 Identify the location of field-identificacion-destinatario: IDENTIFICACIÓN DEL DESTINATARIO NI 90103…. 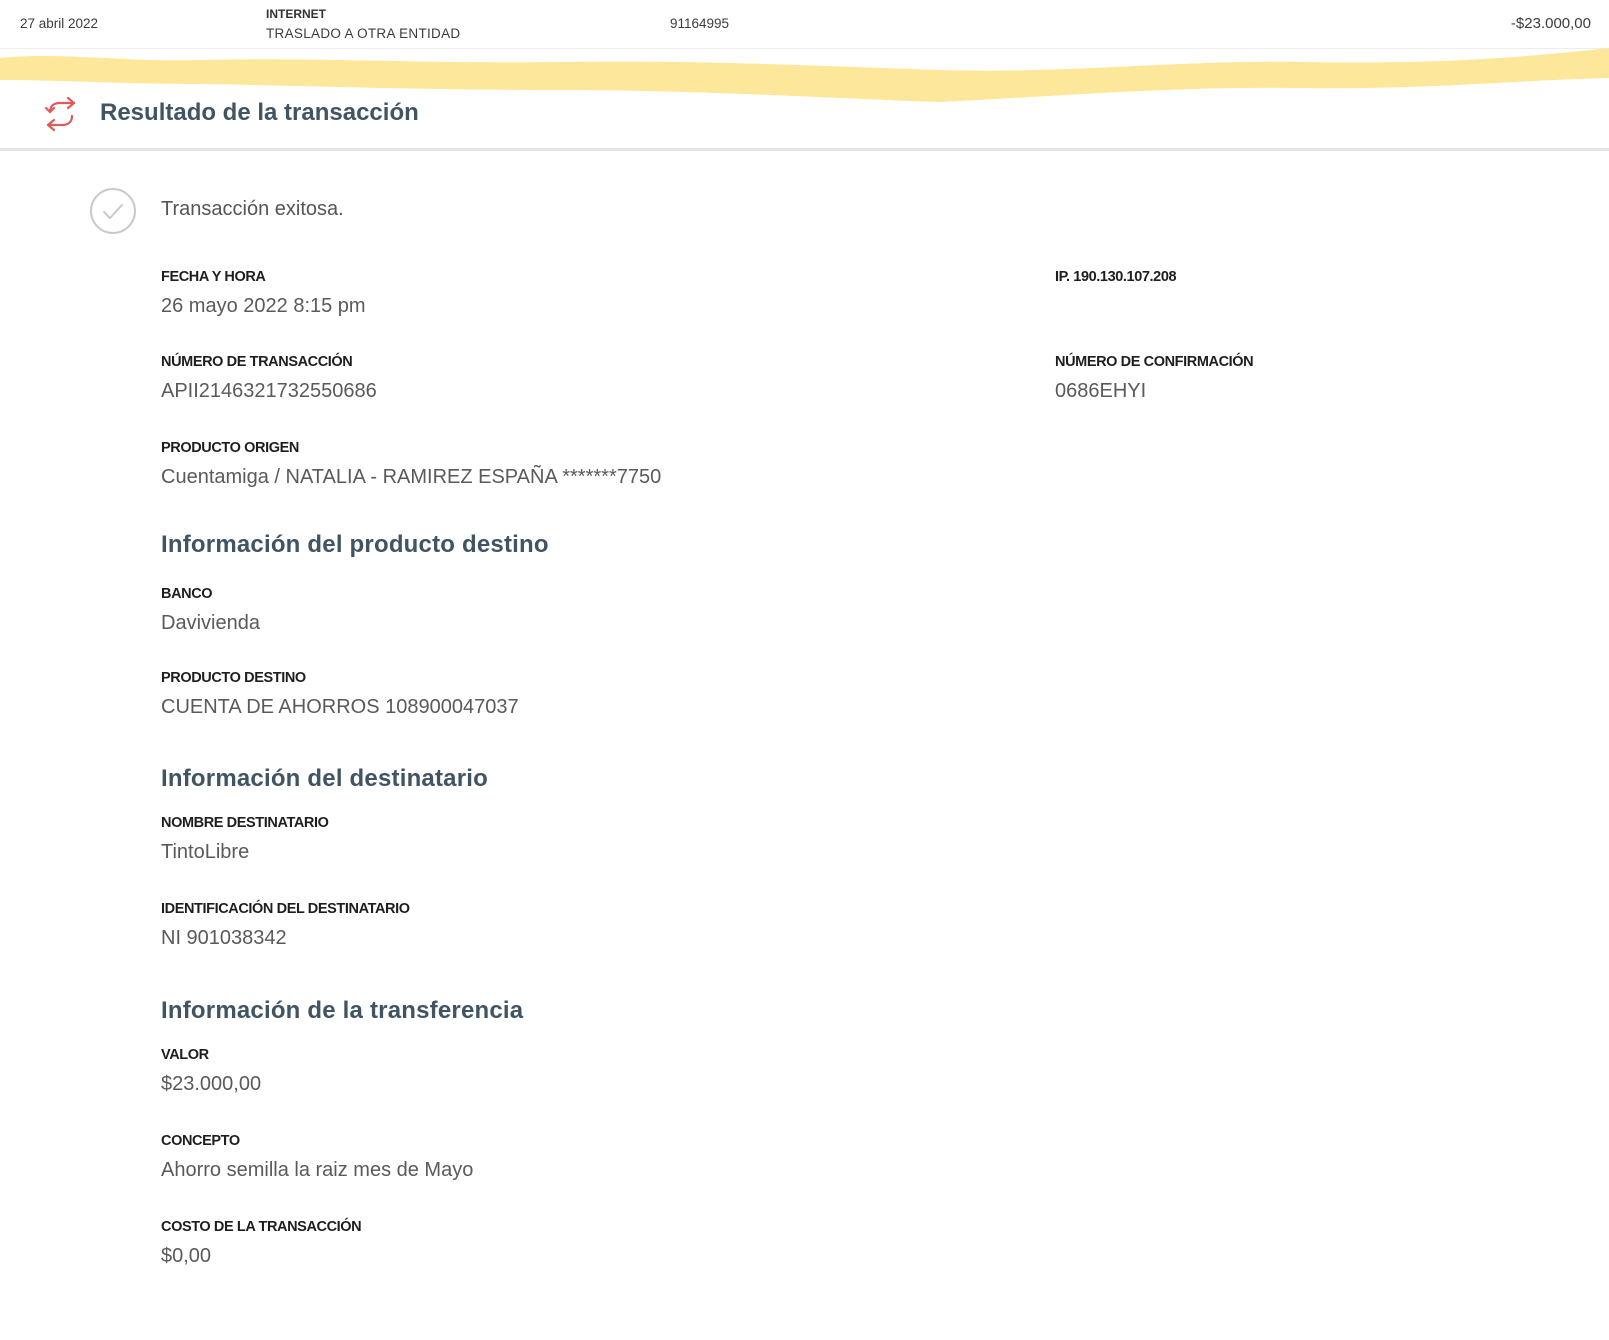
(285, 925).